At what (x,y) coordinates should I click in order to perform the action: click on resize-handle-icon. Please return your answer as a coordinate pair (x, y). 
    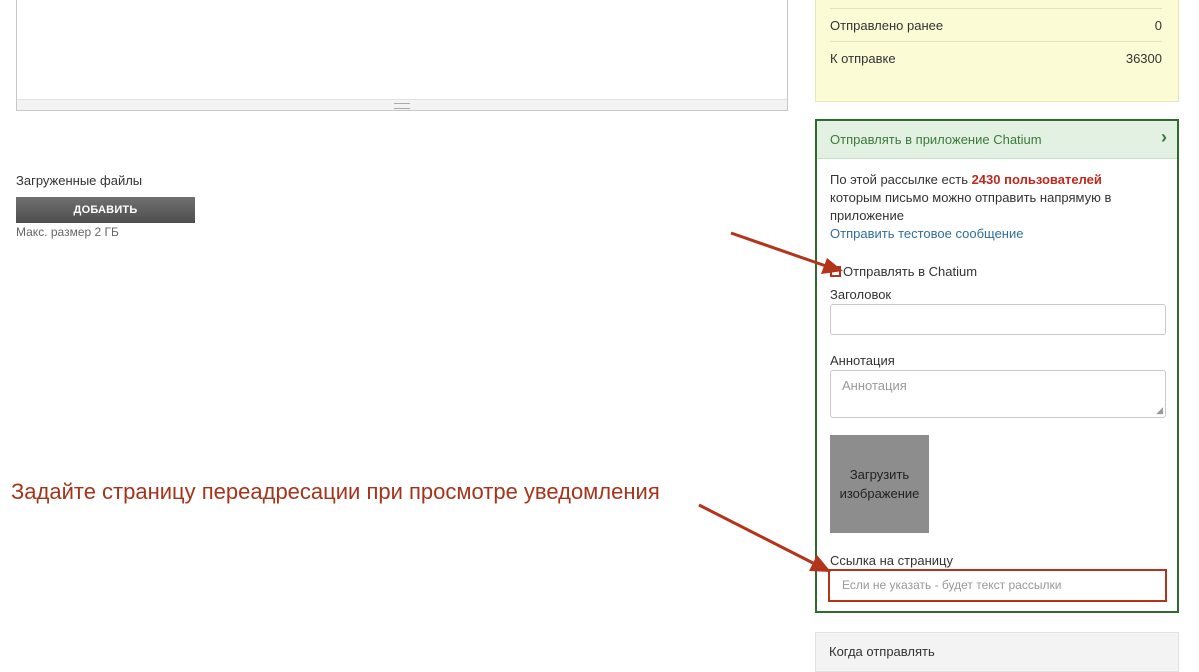
    Looking at the image, I should click on (402, 106).